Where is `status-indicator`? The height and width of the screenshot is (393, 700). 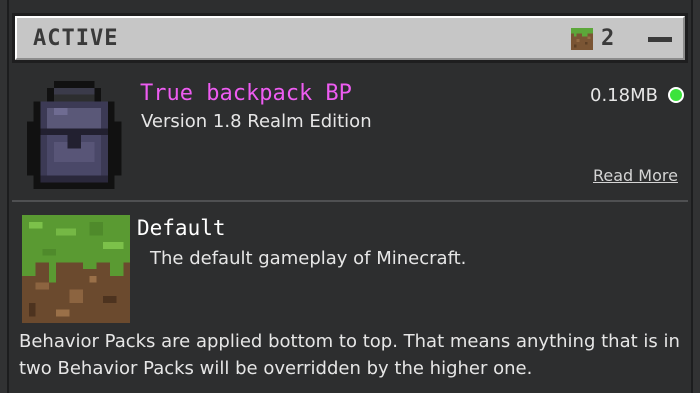
status-indicator is located at coordinates (676, 95).